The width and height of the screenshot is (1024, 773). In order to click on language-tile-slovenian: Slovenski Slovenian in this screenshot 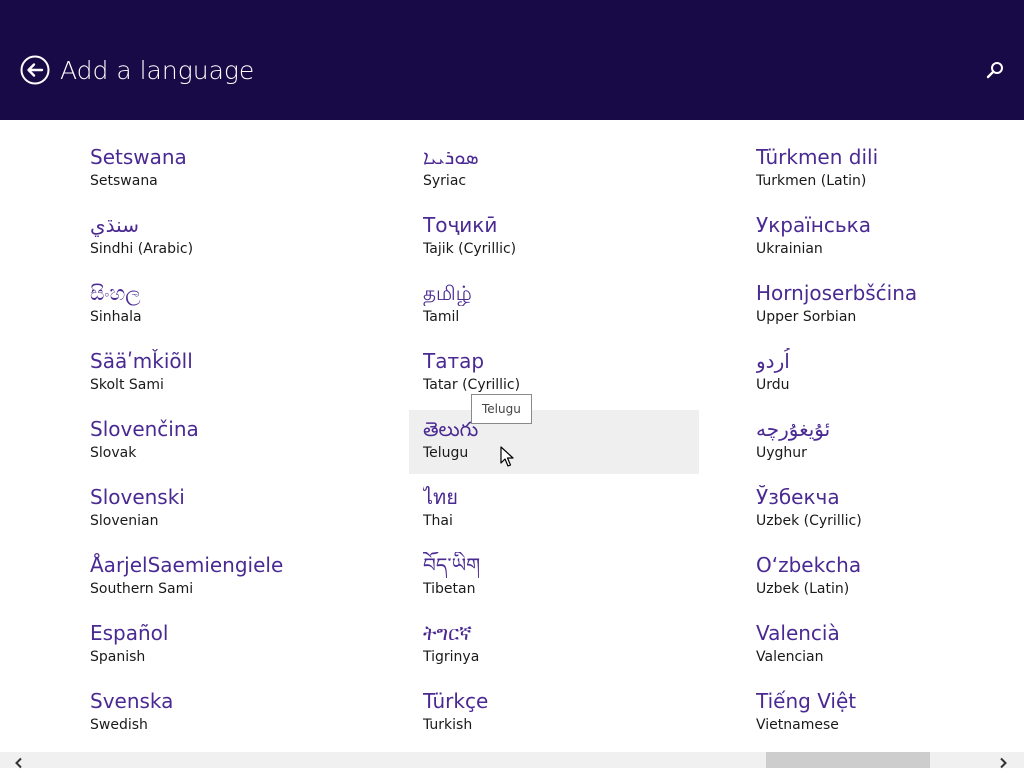, I will do `click(221, 510)`.